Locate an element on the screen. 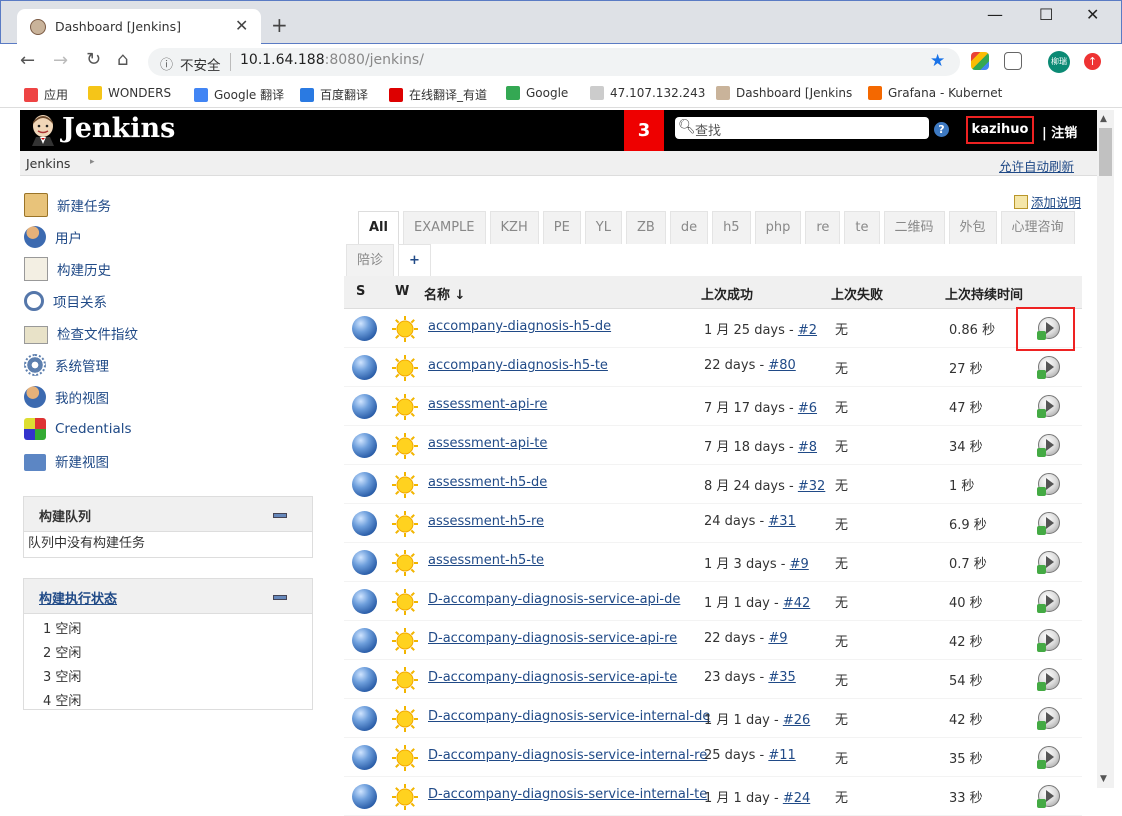 The height and width of the screenshot is (816, 1122). close-tab-icon: ✕ is located at coordinates (241, 25).